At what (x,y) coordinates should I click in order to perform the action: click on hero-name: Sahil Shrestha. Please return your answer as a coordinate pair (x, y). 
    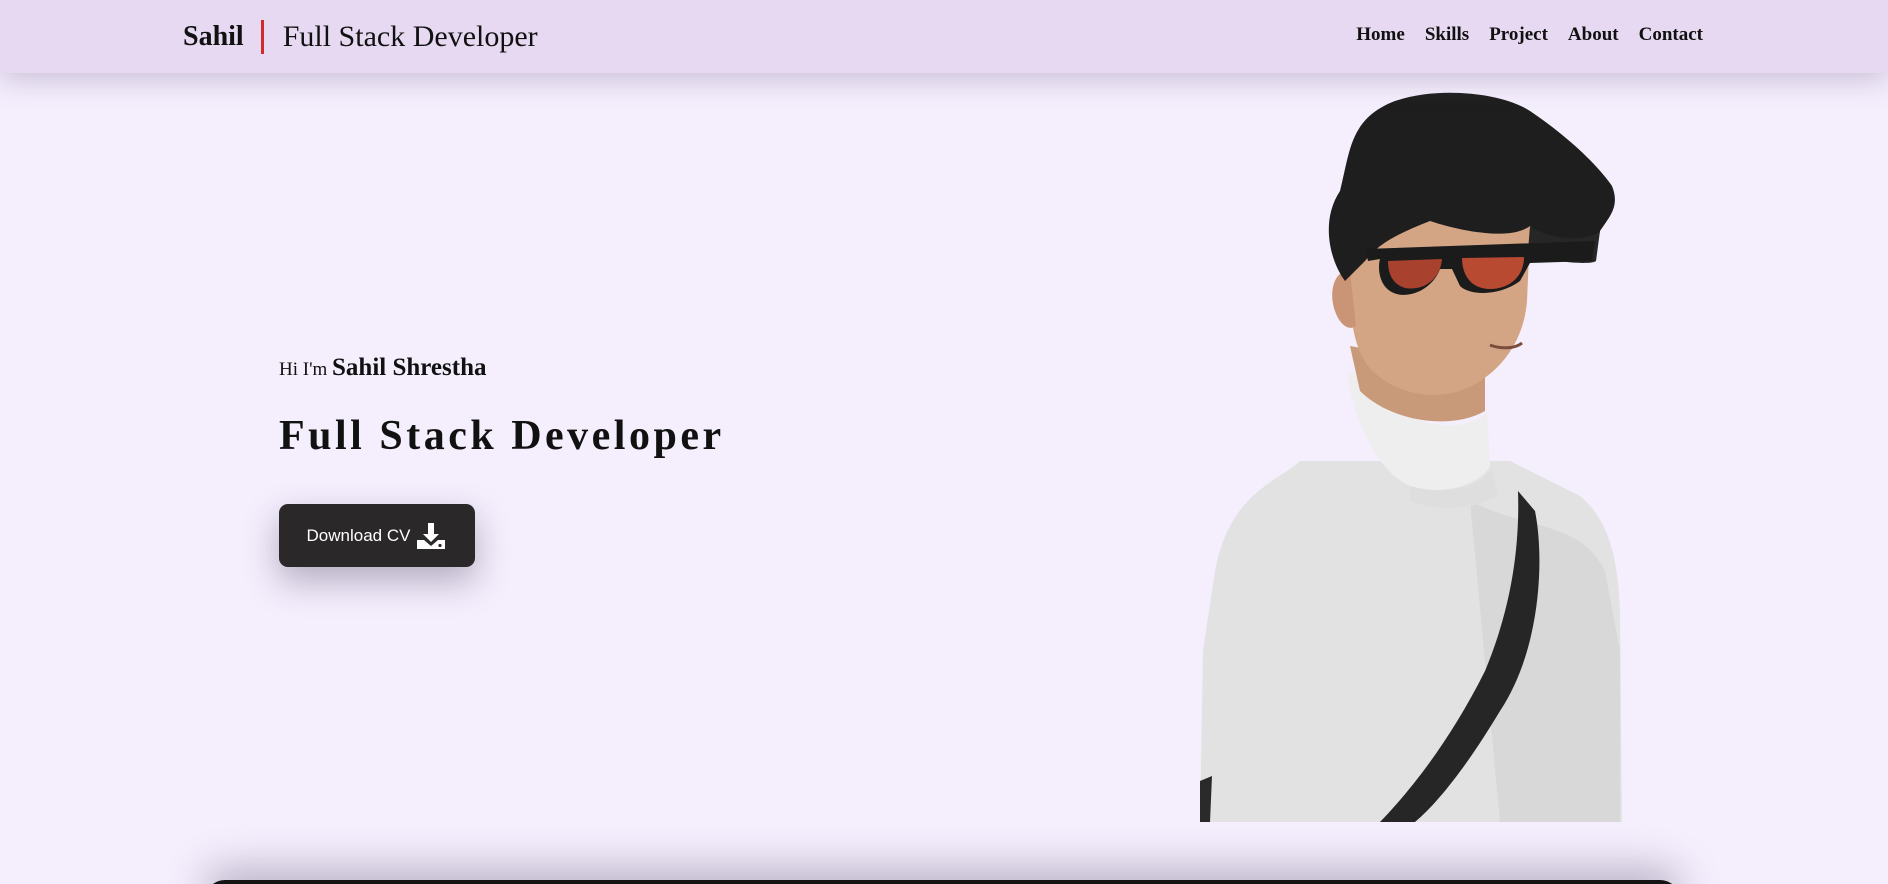
    Looking at the image, I should click on (409, 367).